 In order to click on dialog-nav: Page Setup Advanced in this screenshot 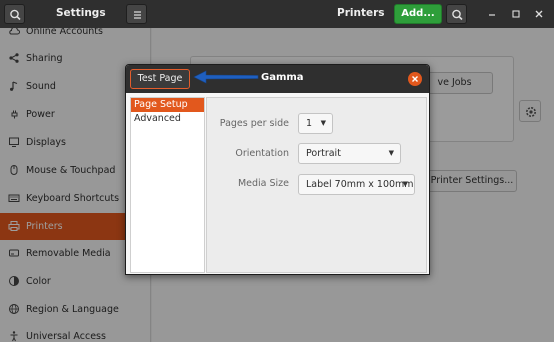, I will do `click(167, 185)`.